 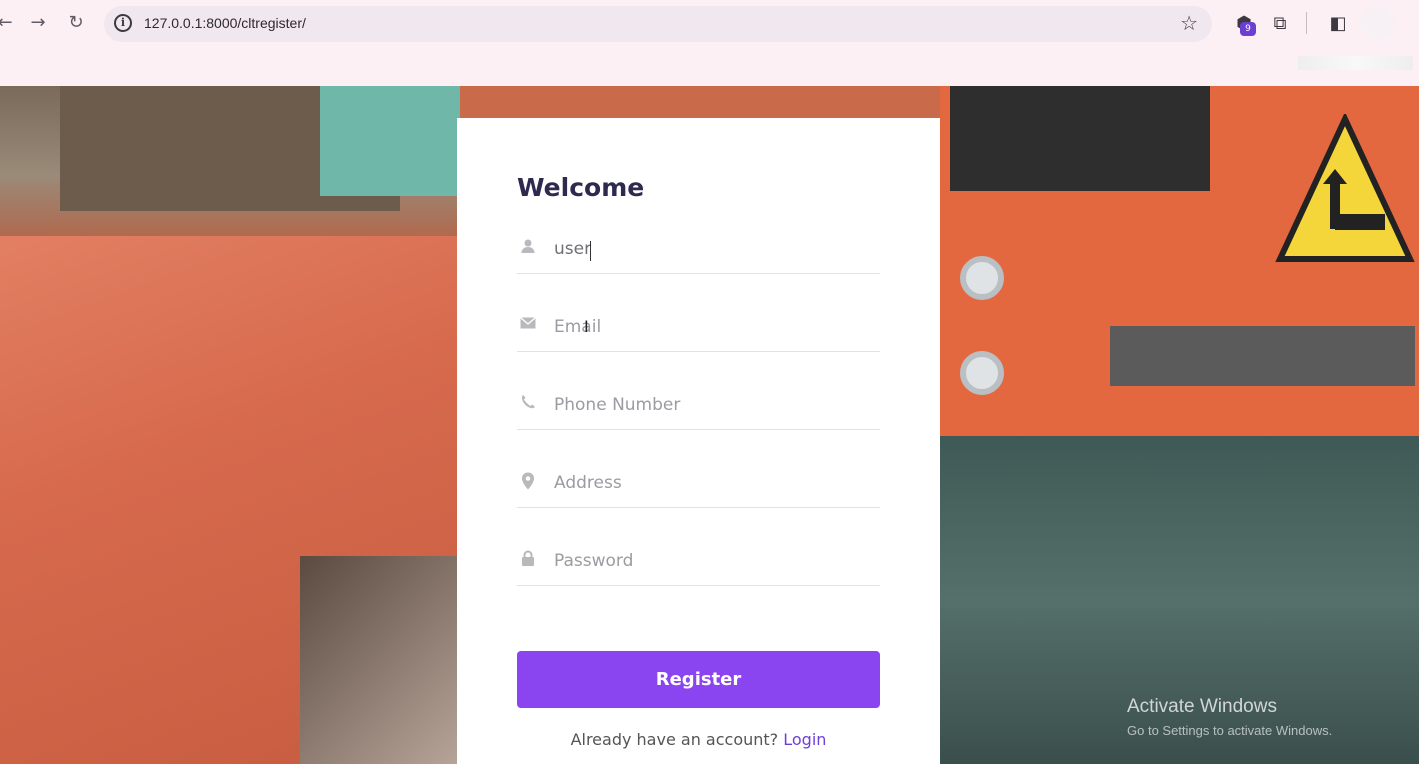 What do you see at coordinates (674, 739) in the screenshot?
I see `login-prompt-text: Already have an account?` at bounding box center [674, 739].